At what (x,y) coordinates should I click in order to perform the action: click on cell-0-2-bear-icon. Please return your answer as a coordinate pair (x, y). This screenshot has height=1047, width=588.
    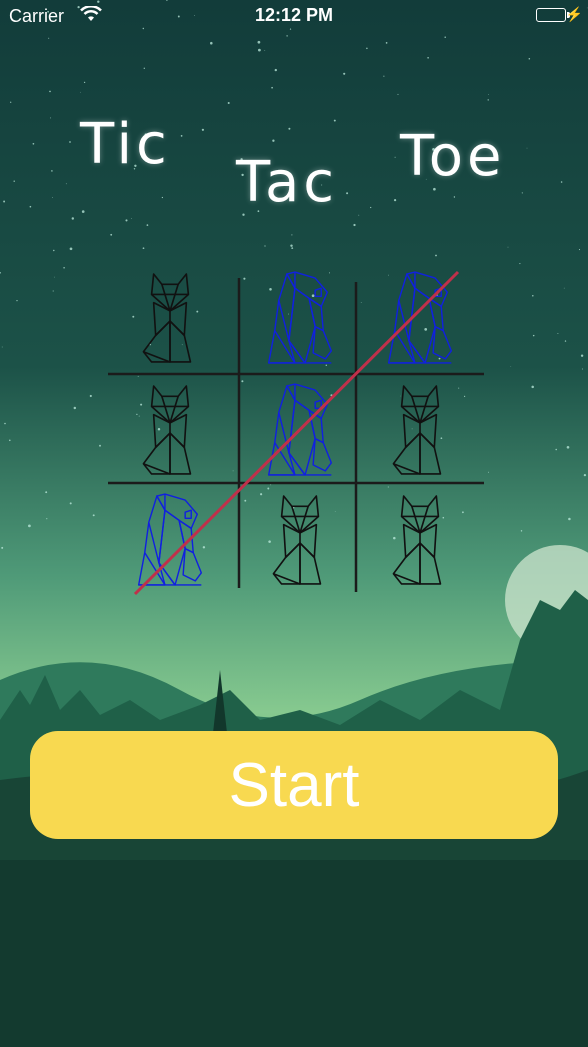
    Looking at the image, I should click on (420, 317).